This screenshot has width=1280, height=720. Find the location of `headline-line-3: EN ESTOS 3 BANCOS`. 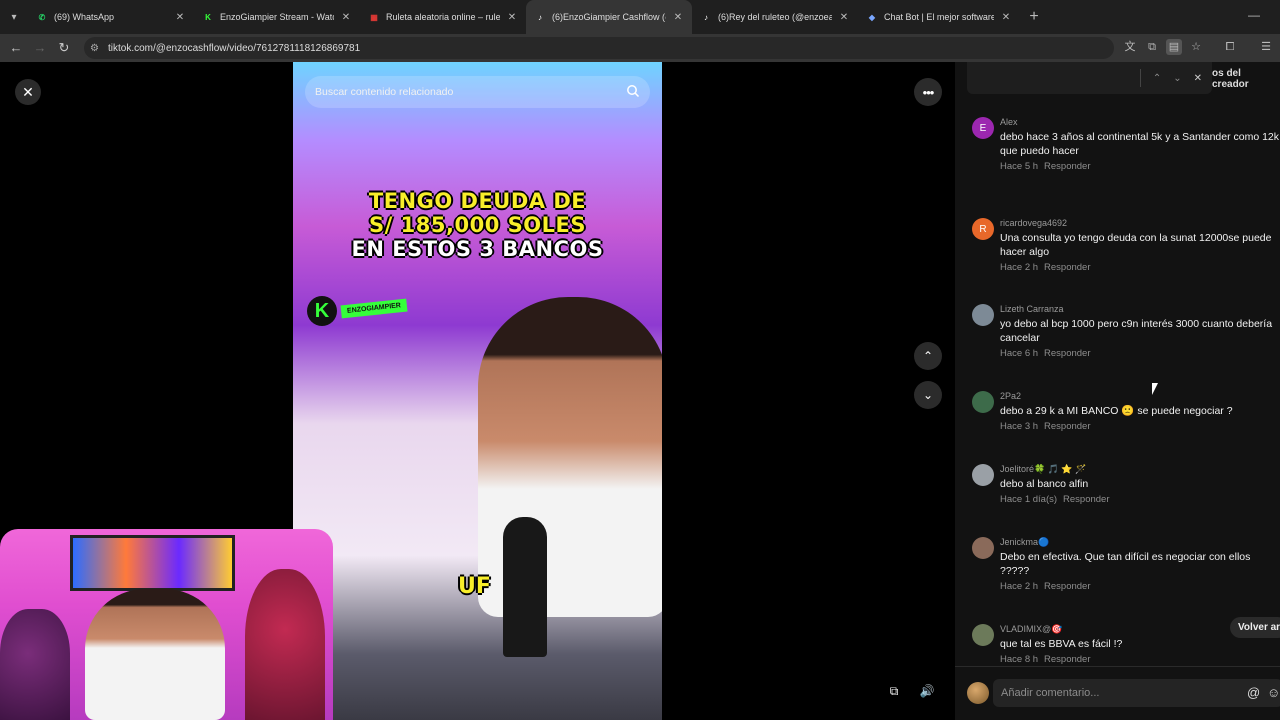

headline-line-3: EN ESTOS 3 BANCOS is located at coordinates (477, 249).